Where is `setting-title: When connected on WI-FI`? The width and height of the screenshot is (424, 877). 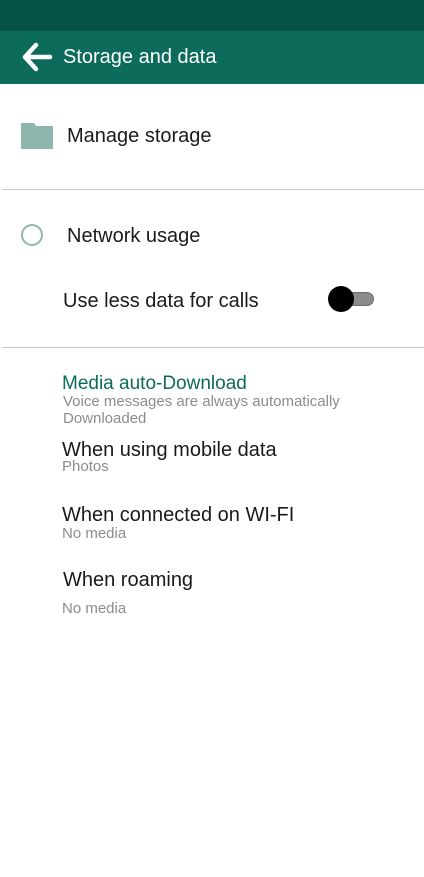
setting-title: When connected on WI-FI is located at coordinates (178, 515).